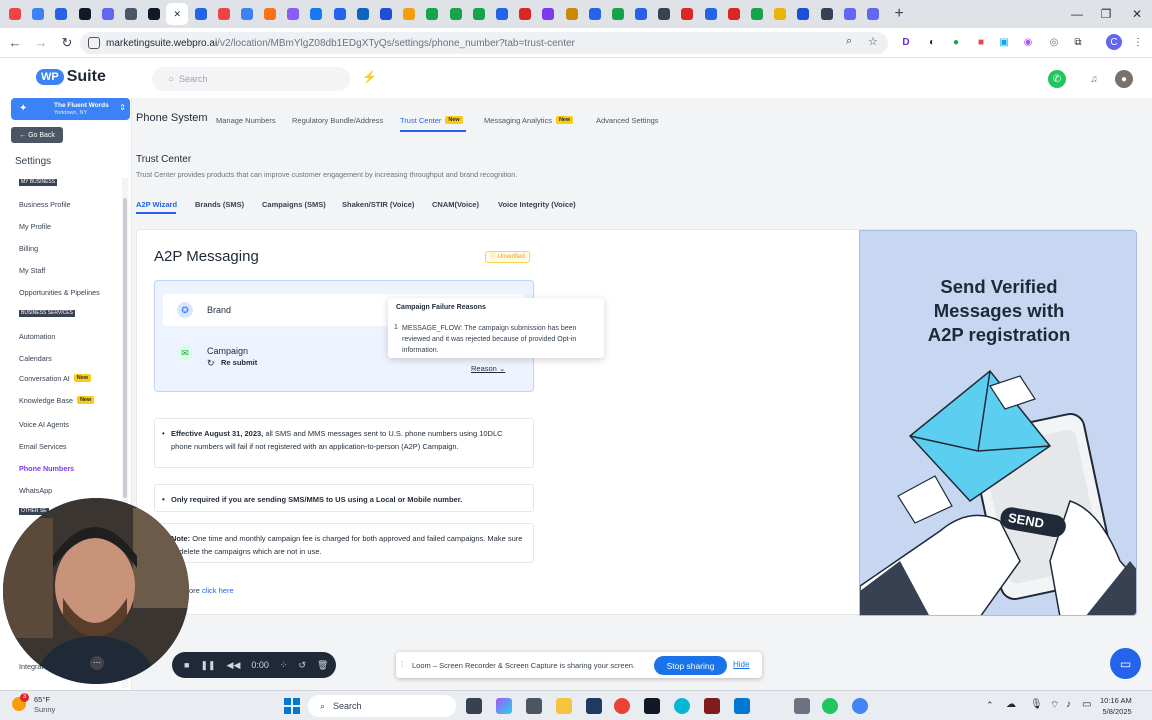 This screenshot has height=720, width=1152. What do you see at coordinates (873, 41) in the screenshot?
I see `bookmark-star-icon: ☆` at bounding box center [873, 41].